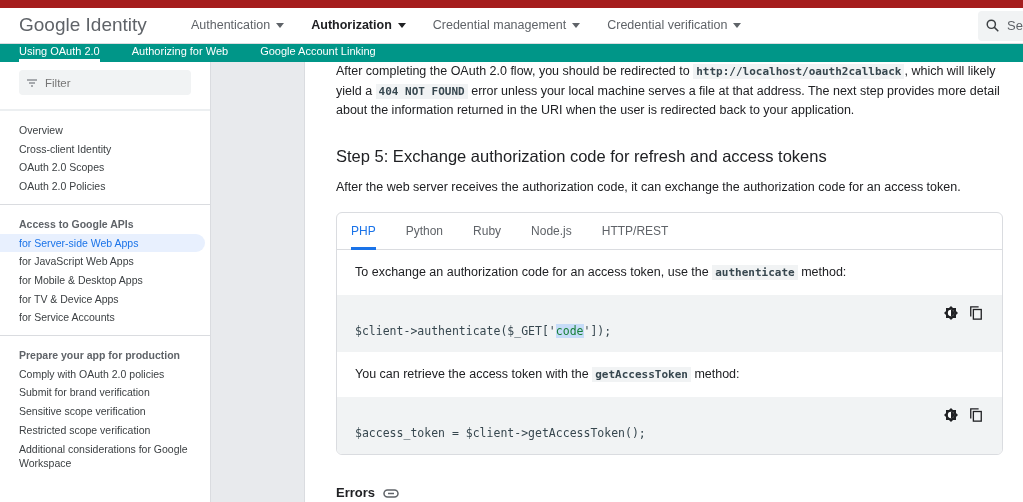  What do you see at coordinates (102, 299) in the screenshot?
I see `sidebar-item: for TV & Device Apps` at bounding box center [102, 299].